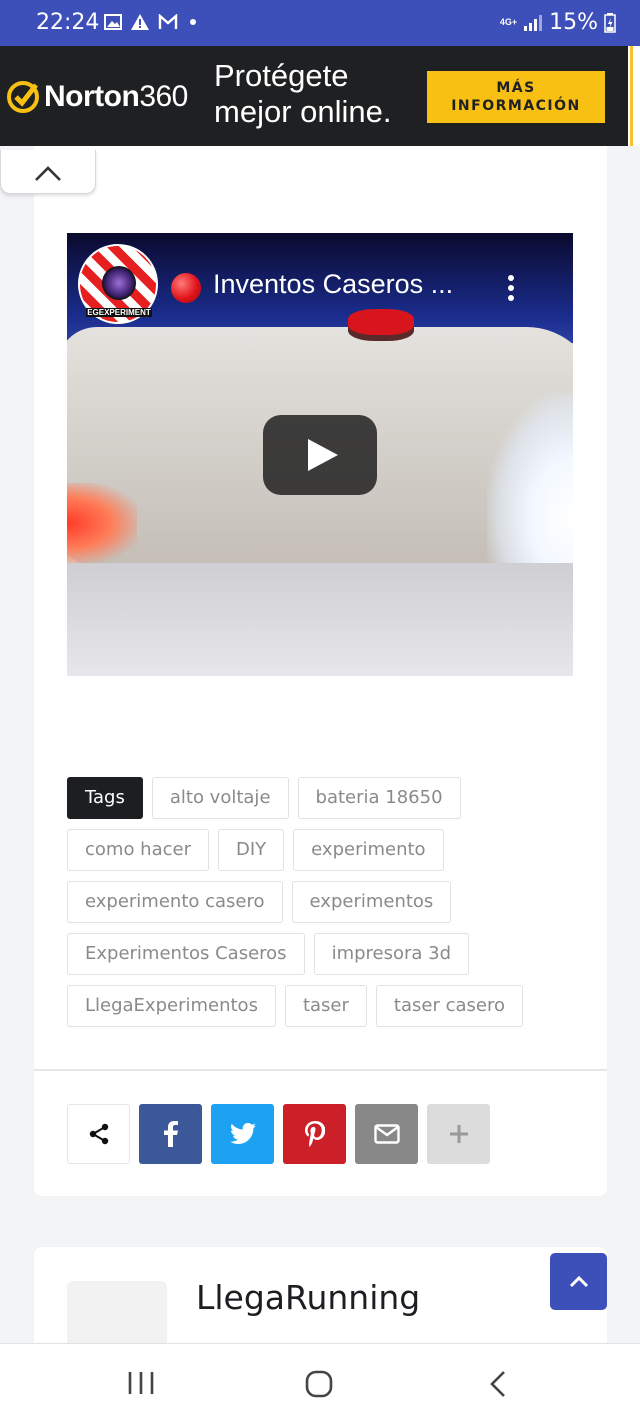 This screenshot has width=640, height=1422. I want to click on video-device-button, so click(381, 322).